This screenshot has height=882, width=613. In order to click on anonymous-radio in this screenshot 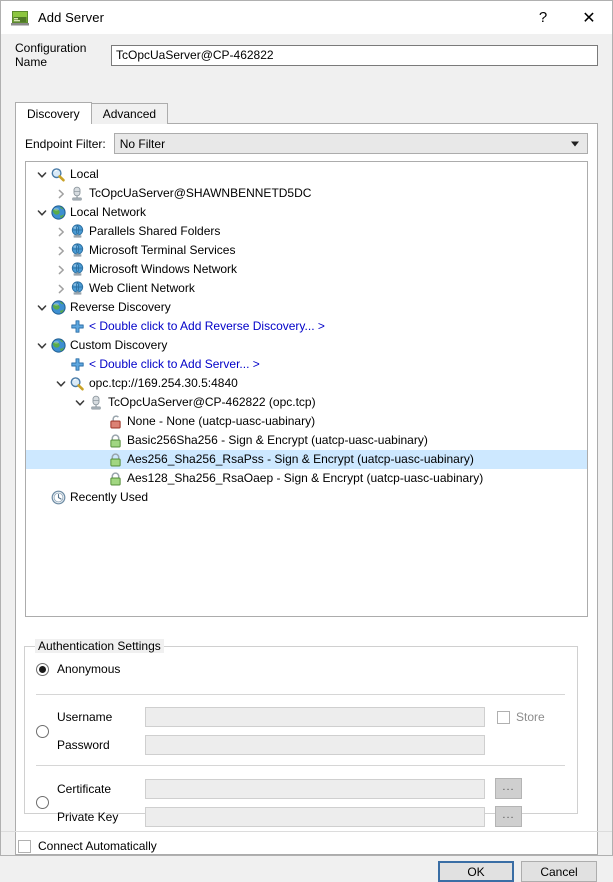, I will do `click(42, 669)`.